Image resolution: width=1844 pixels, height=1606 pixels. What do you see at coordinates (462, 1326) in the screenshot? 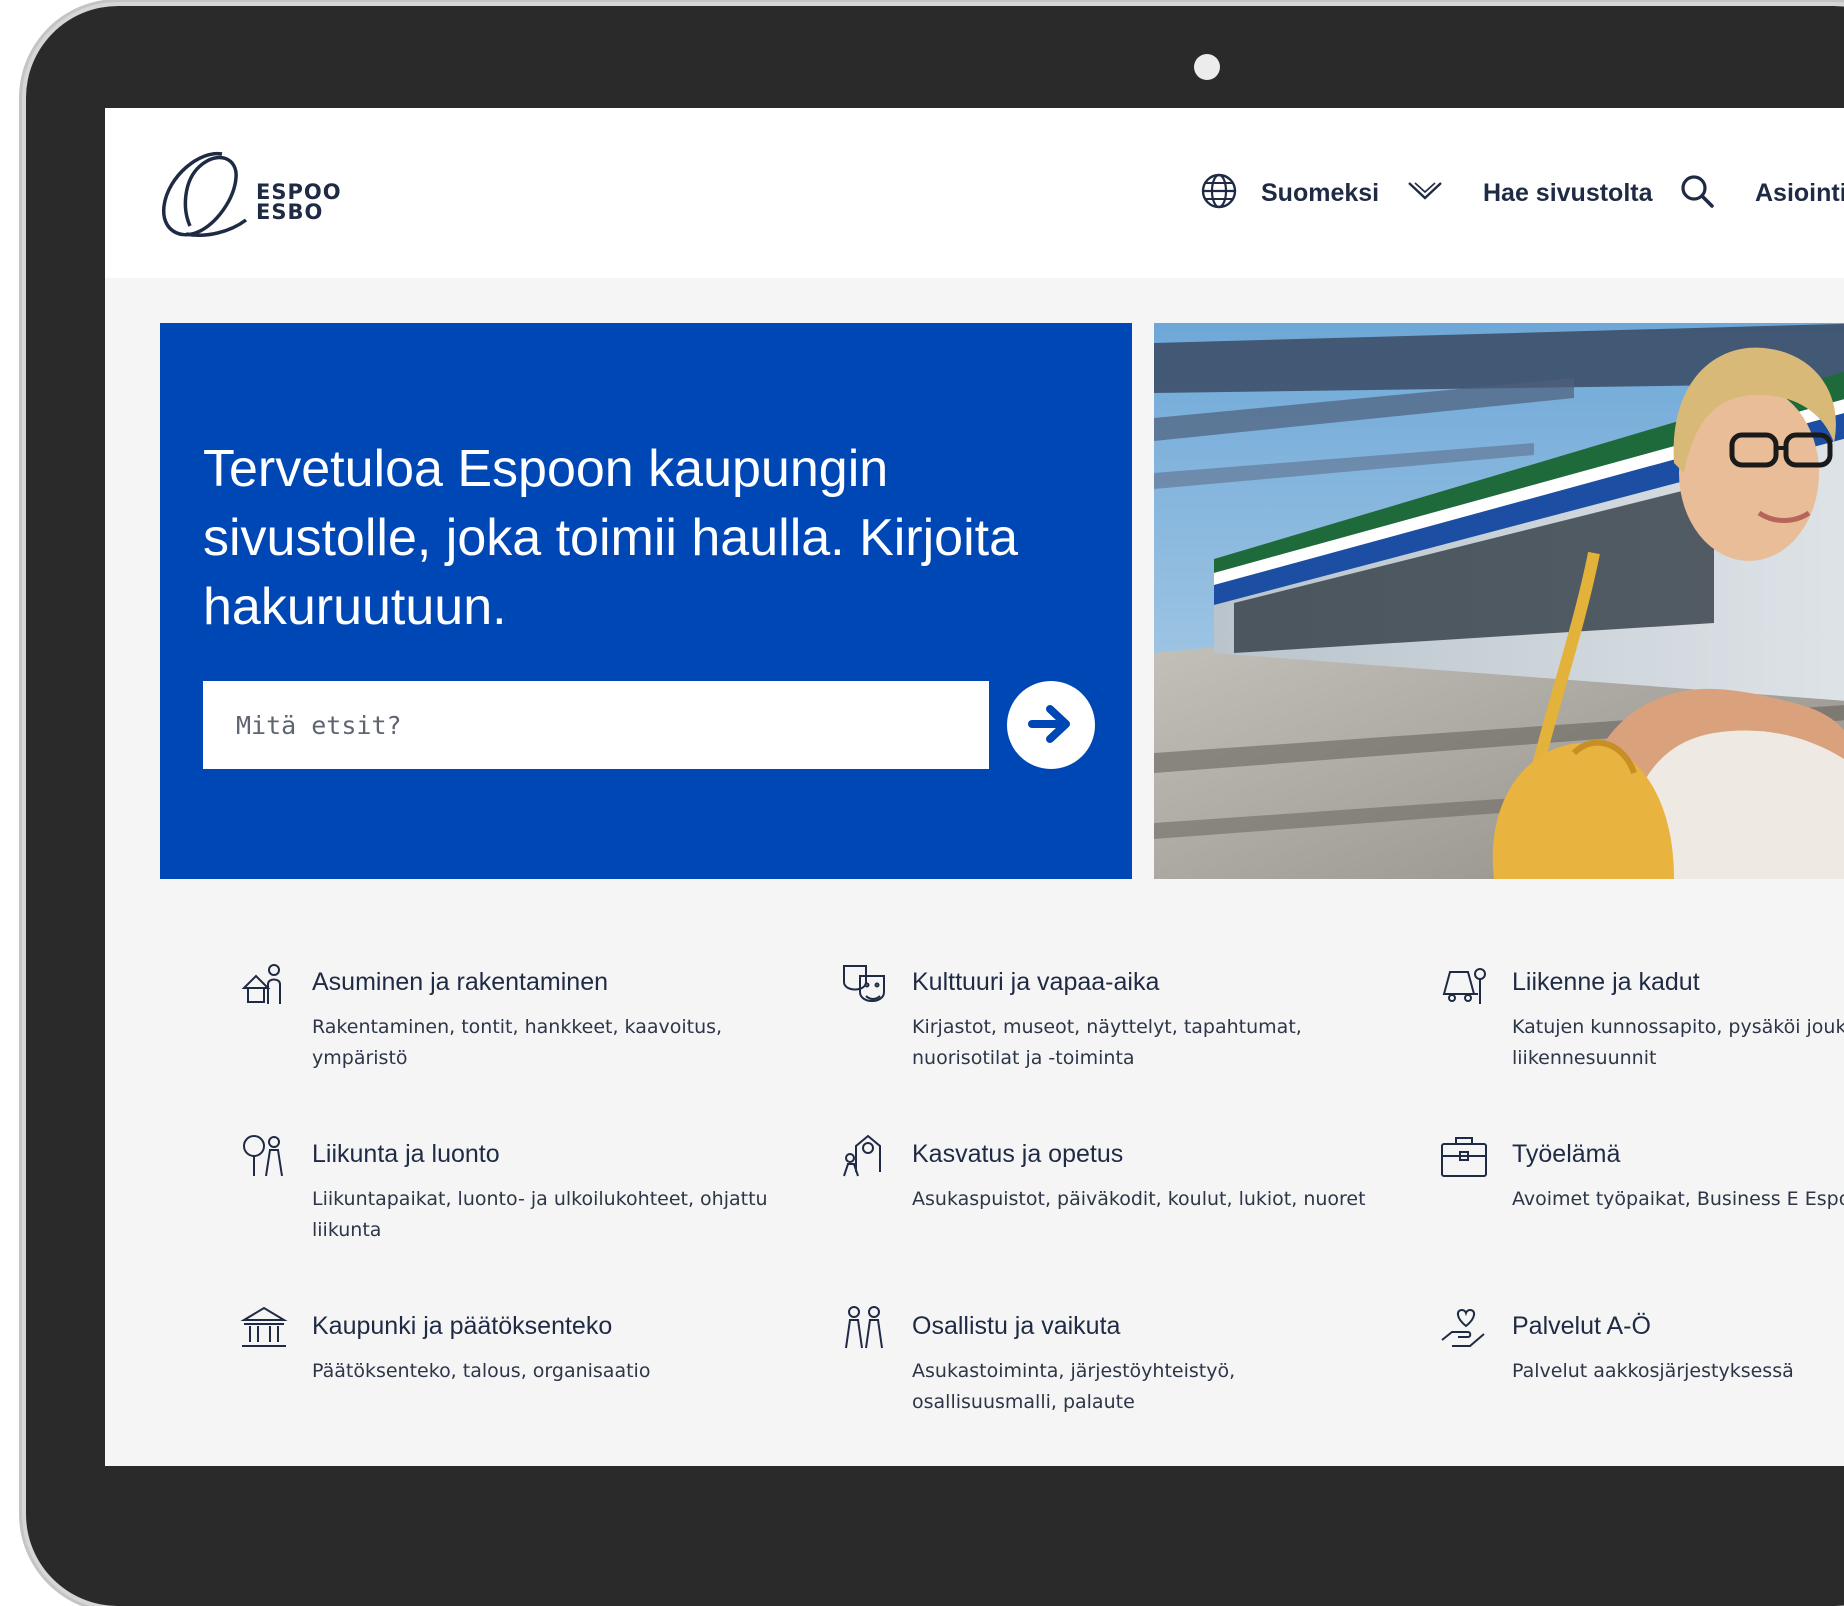
I see `category-title: Kaupunki ja päätöksenteko` at bounding box center [462, 1326].